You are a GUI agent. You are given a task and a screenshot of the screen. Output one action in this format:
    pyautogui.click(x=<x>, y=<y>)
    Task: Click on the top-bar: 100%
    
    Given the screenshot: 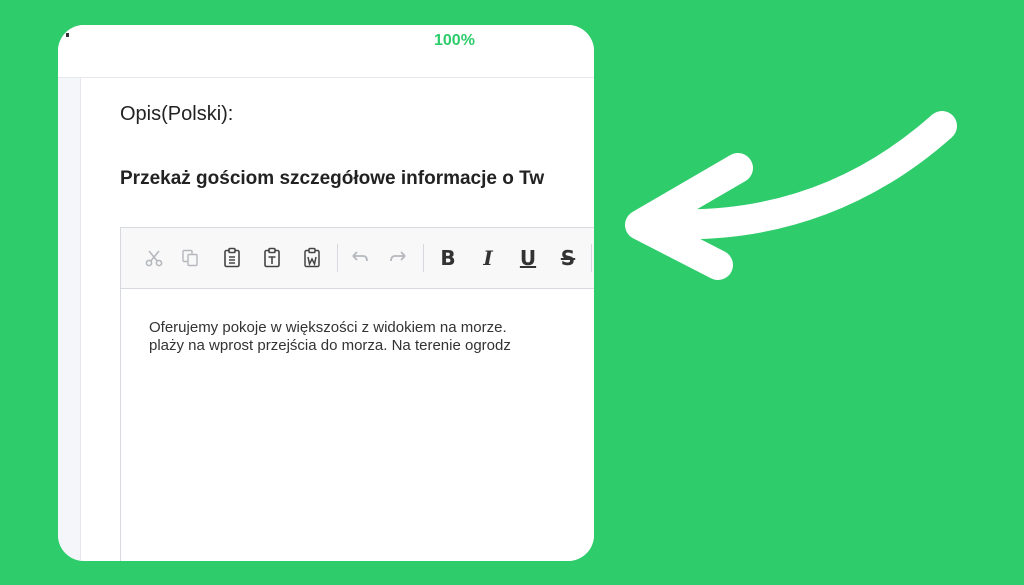 What is the action you would take?
    pyautogui.click(x=326, y=51)
    